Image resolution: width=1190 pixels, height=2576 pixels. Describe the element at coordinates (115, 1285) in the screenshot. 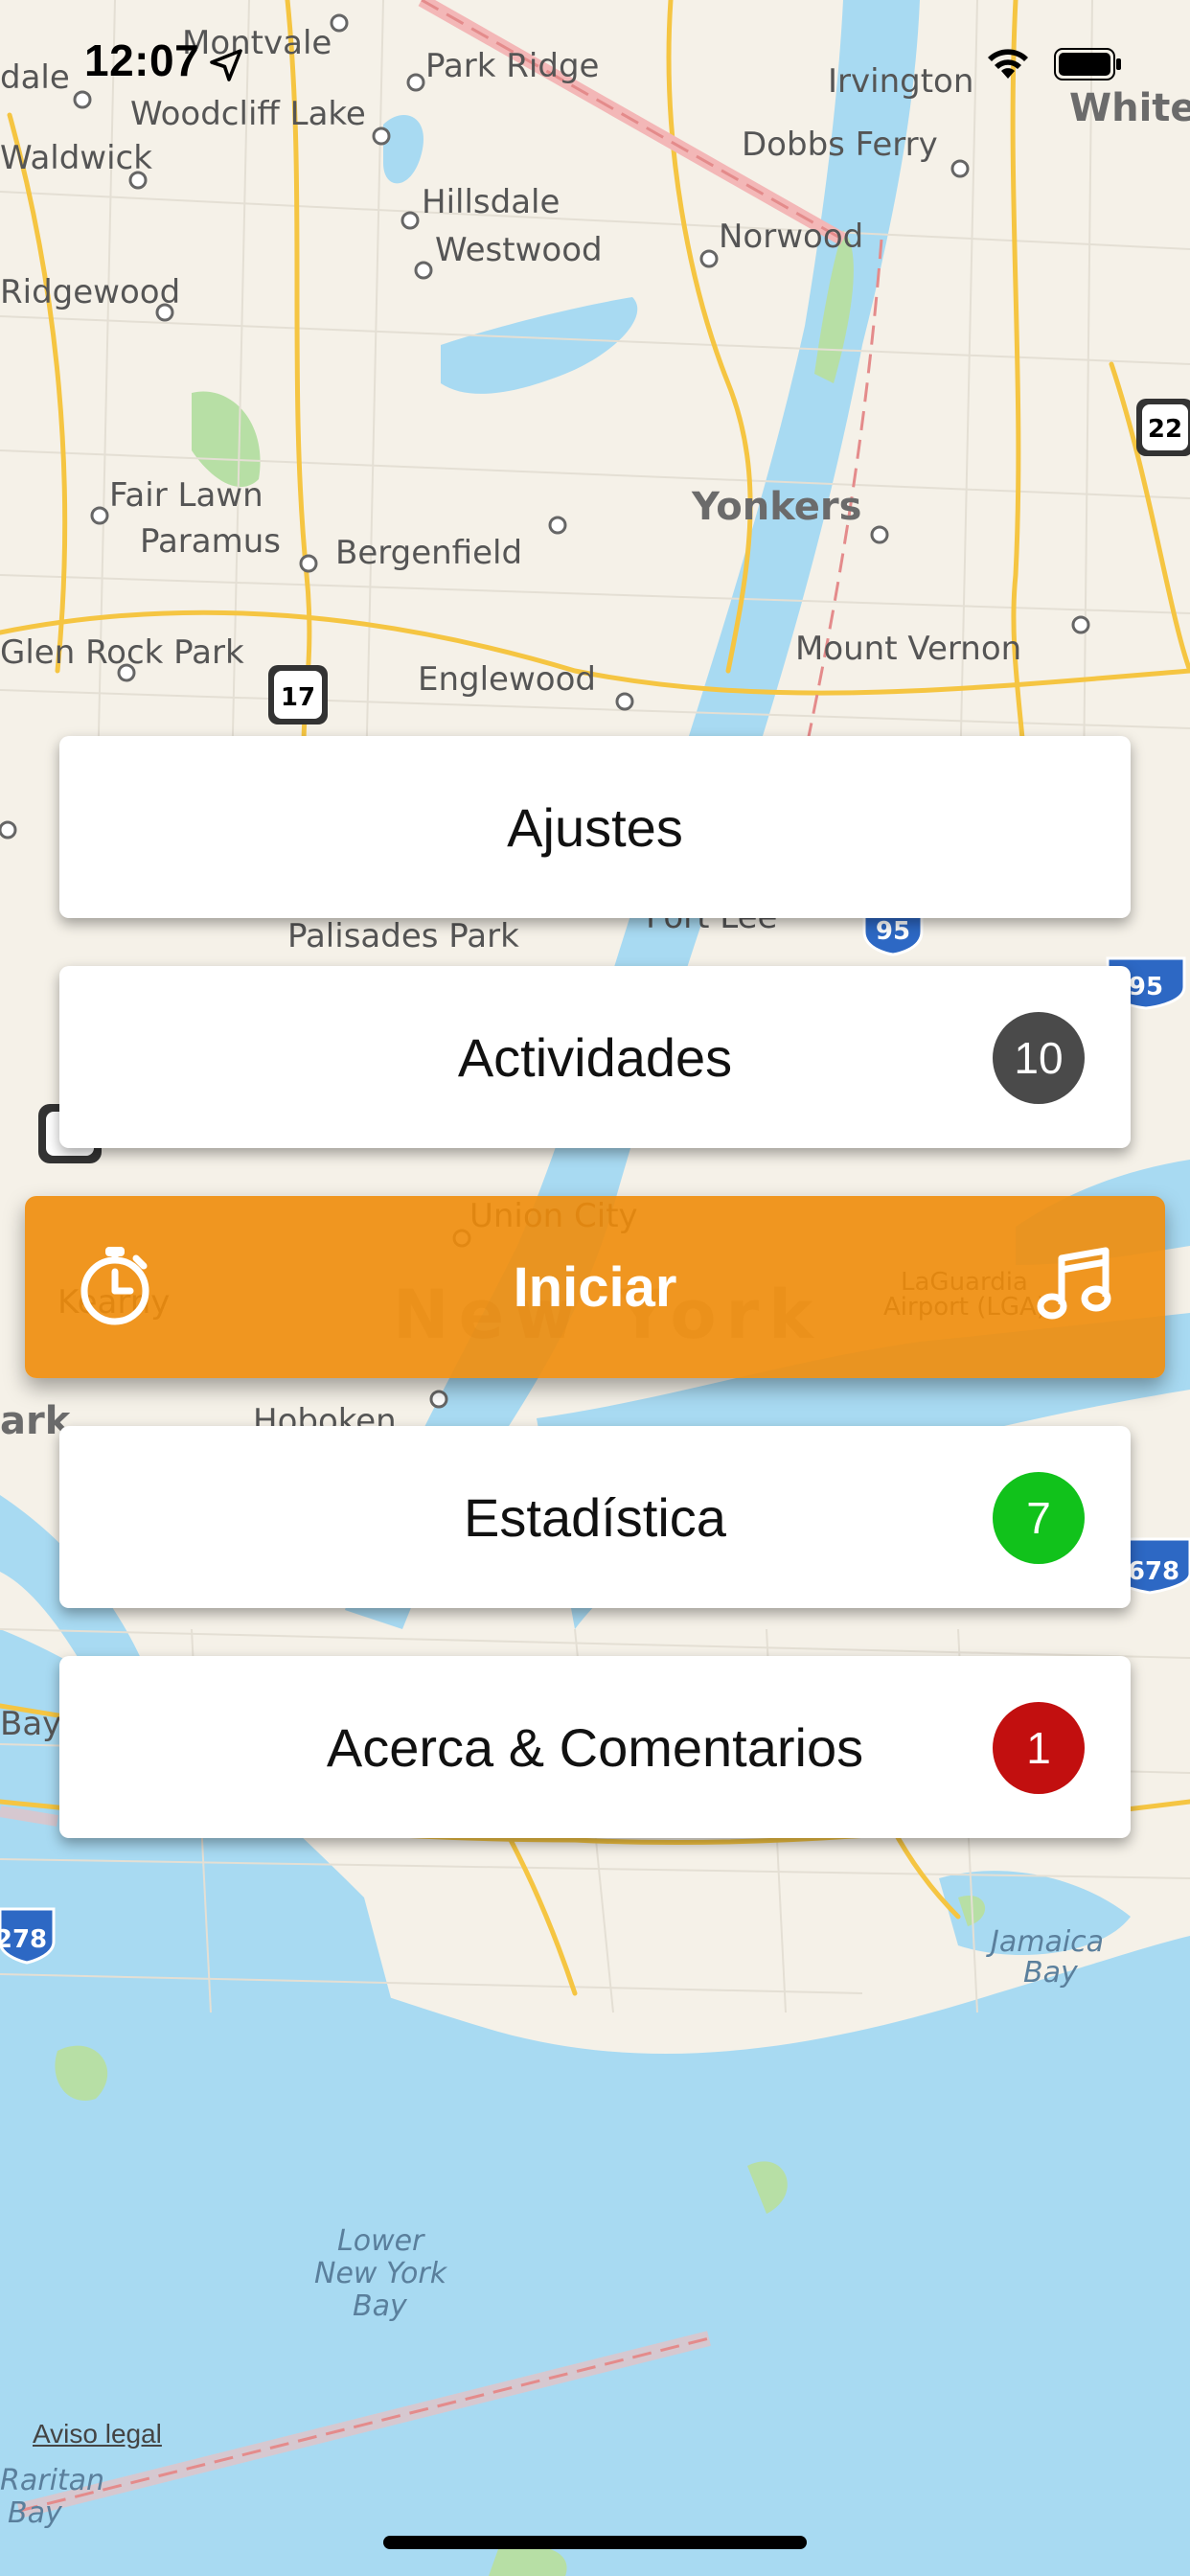

I see `stopwatch-icon` at that location.